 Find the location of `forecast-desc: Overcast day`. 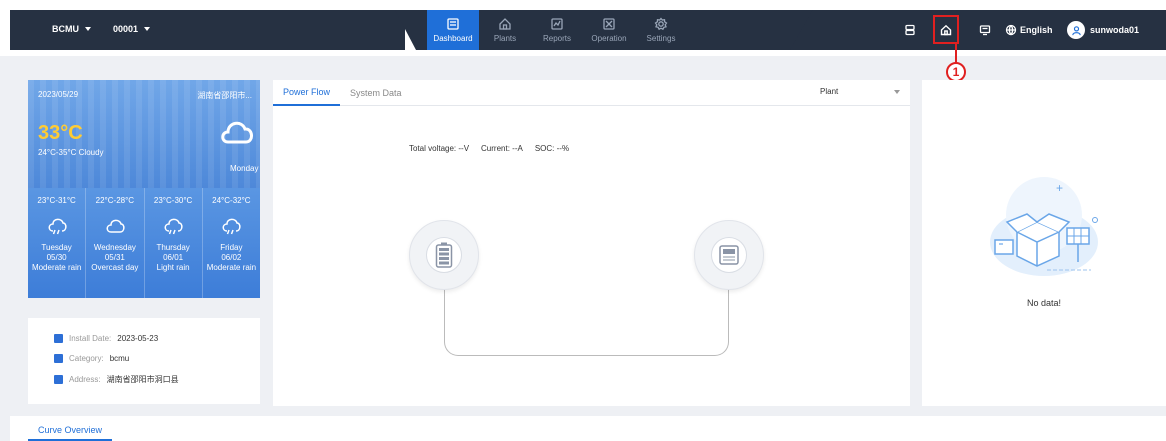

forecast-desc: Overcast day is located at coordinates (115, 267).